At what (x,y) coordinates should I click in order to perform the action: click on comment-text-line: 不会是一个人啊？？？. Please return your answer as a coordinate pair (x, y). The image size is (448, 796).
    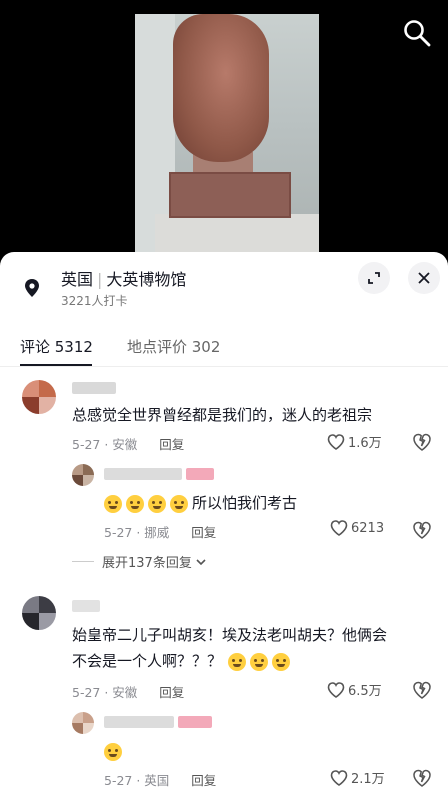
    Looking at the image, I should click on (147, 661).